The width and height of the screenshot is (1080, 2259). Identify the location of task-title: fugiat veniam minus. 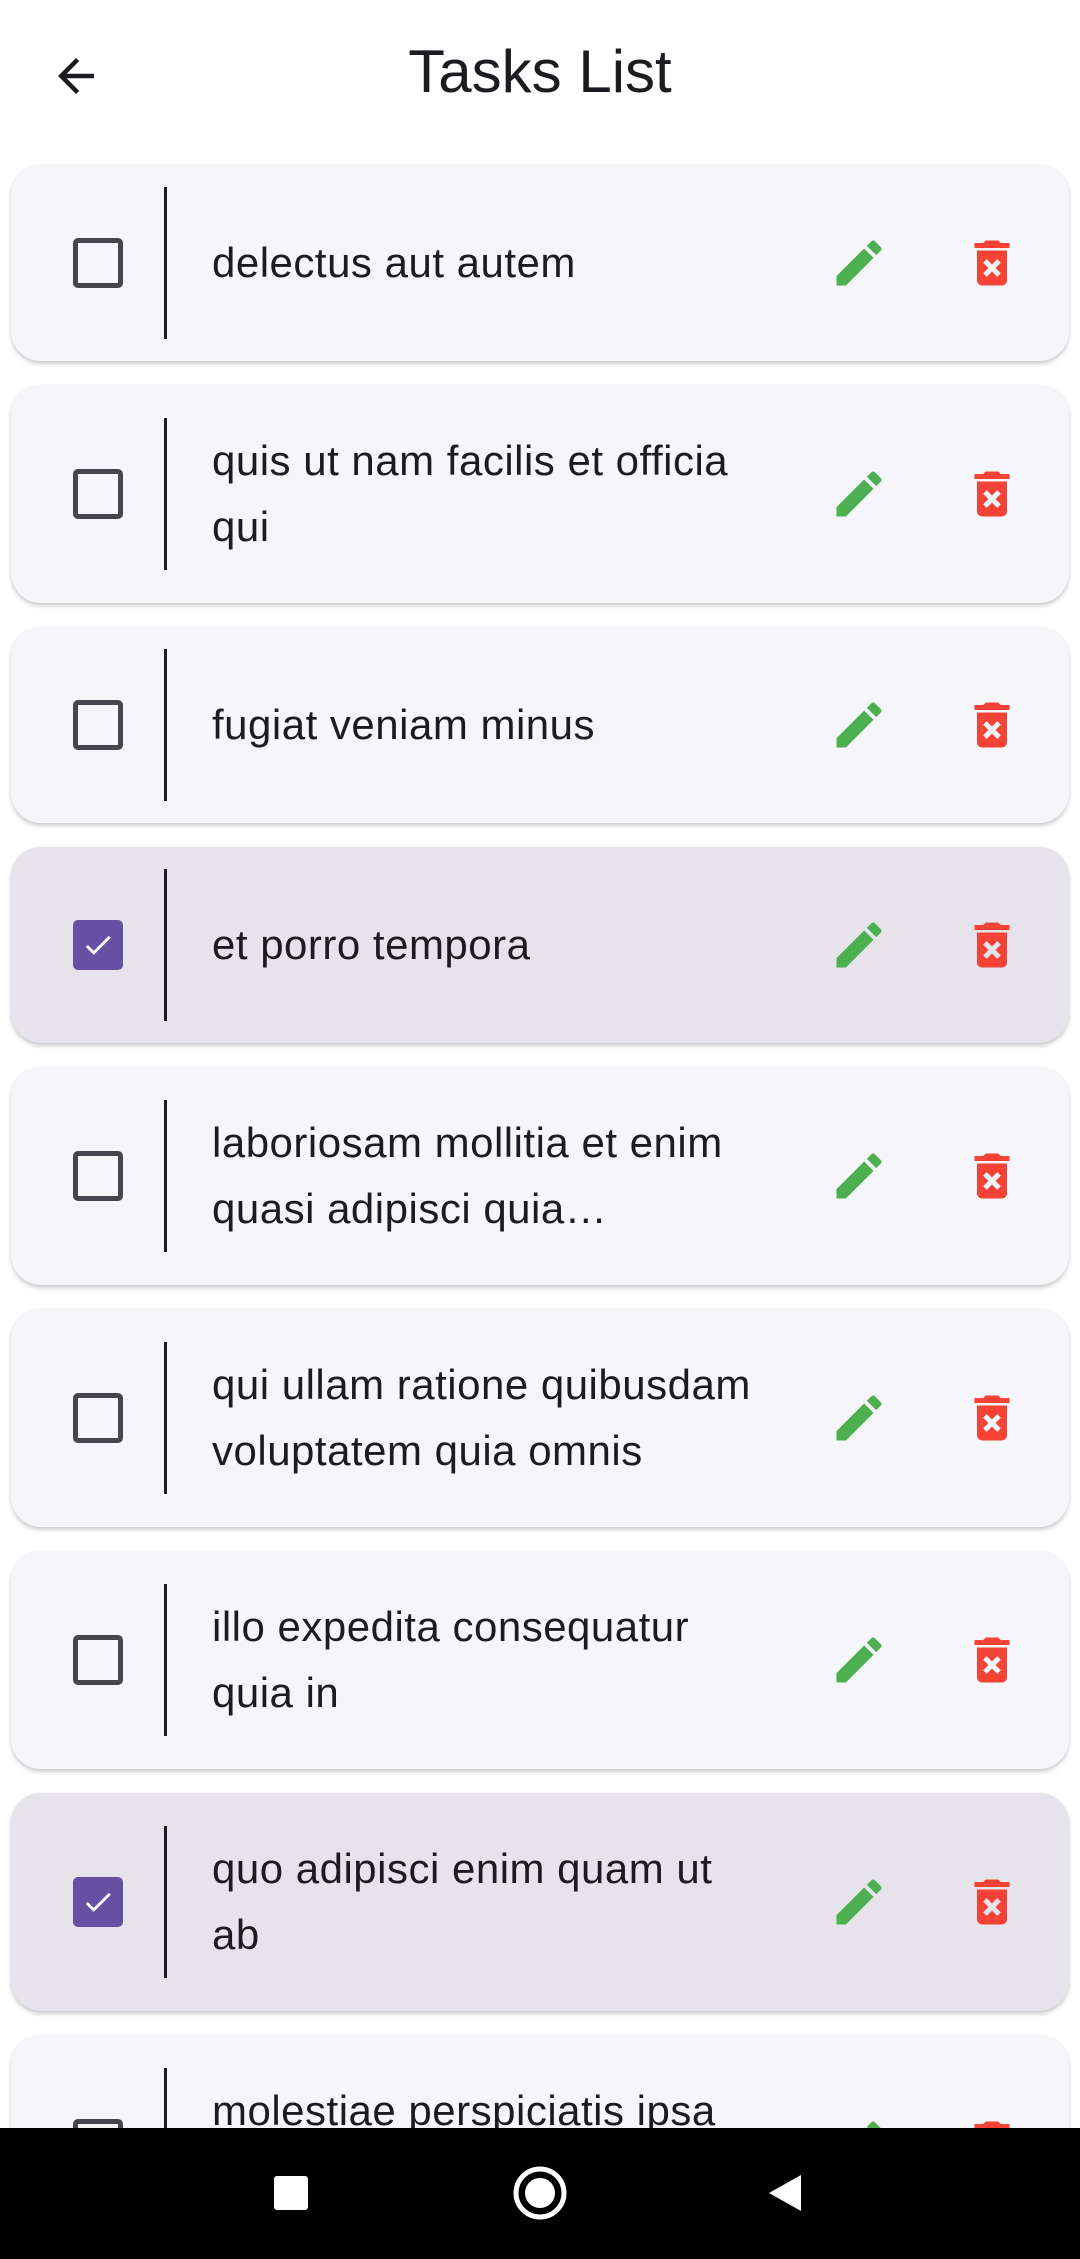
(404, 724).